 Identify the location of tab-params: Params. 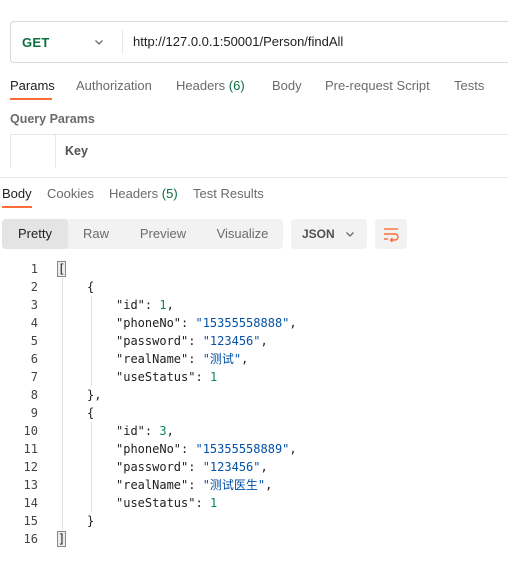
(32, 85).